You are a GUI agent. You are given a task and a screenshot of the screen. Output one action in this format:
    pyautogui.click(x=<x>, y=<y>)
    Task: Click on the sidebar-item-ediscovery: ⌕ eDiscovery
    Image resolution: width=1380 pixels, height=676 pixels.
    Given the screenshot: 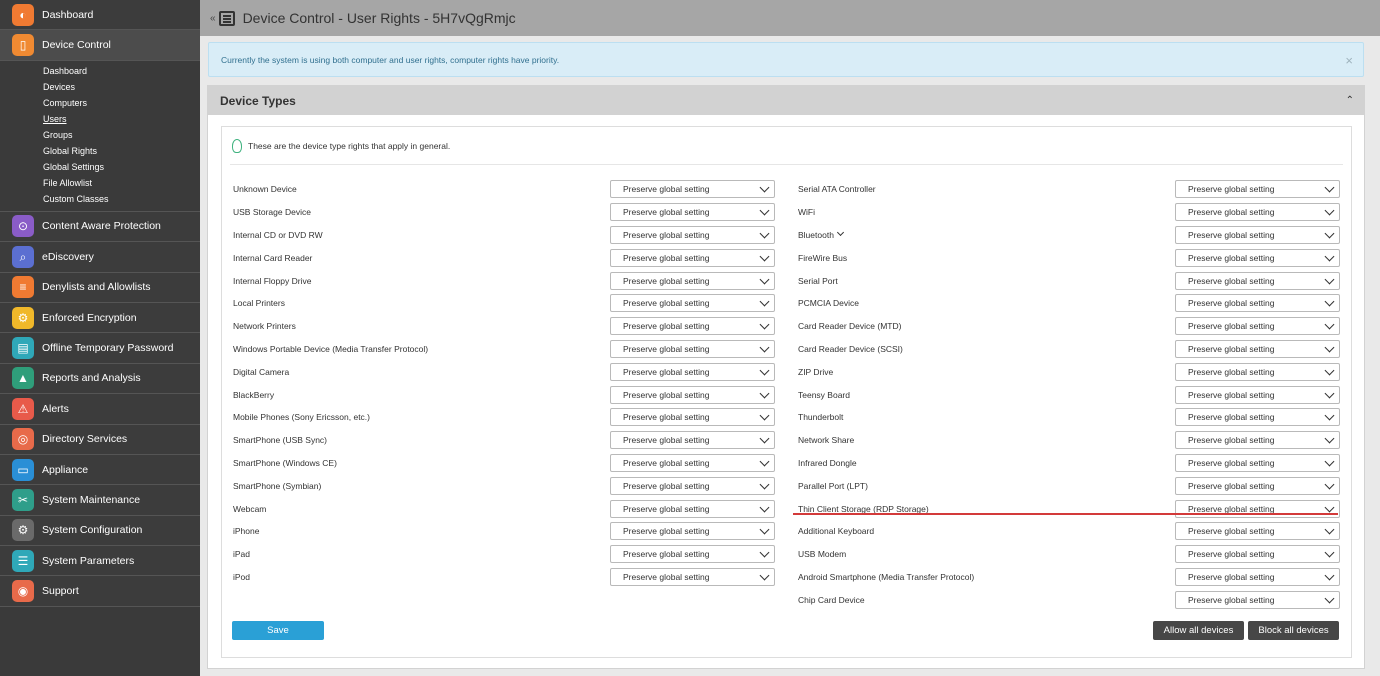 What is the action you would take?
    pyautogui.click(x=100, y=257)
    